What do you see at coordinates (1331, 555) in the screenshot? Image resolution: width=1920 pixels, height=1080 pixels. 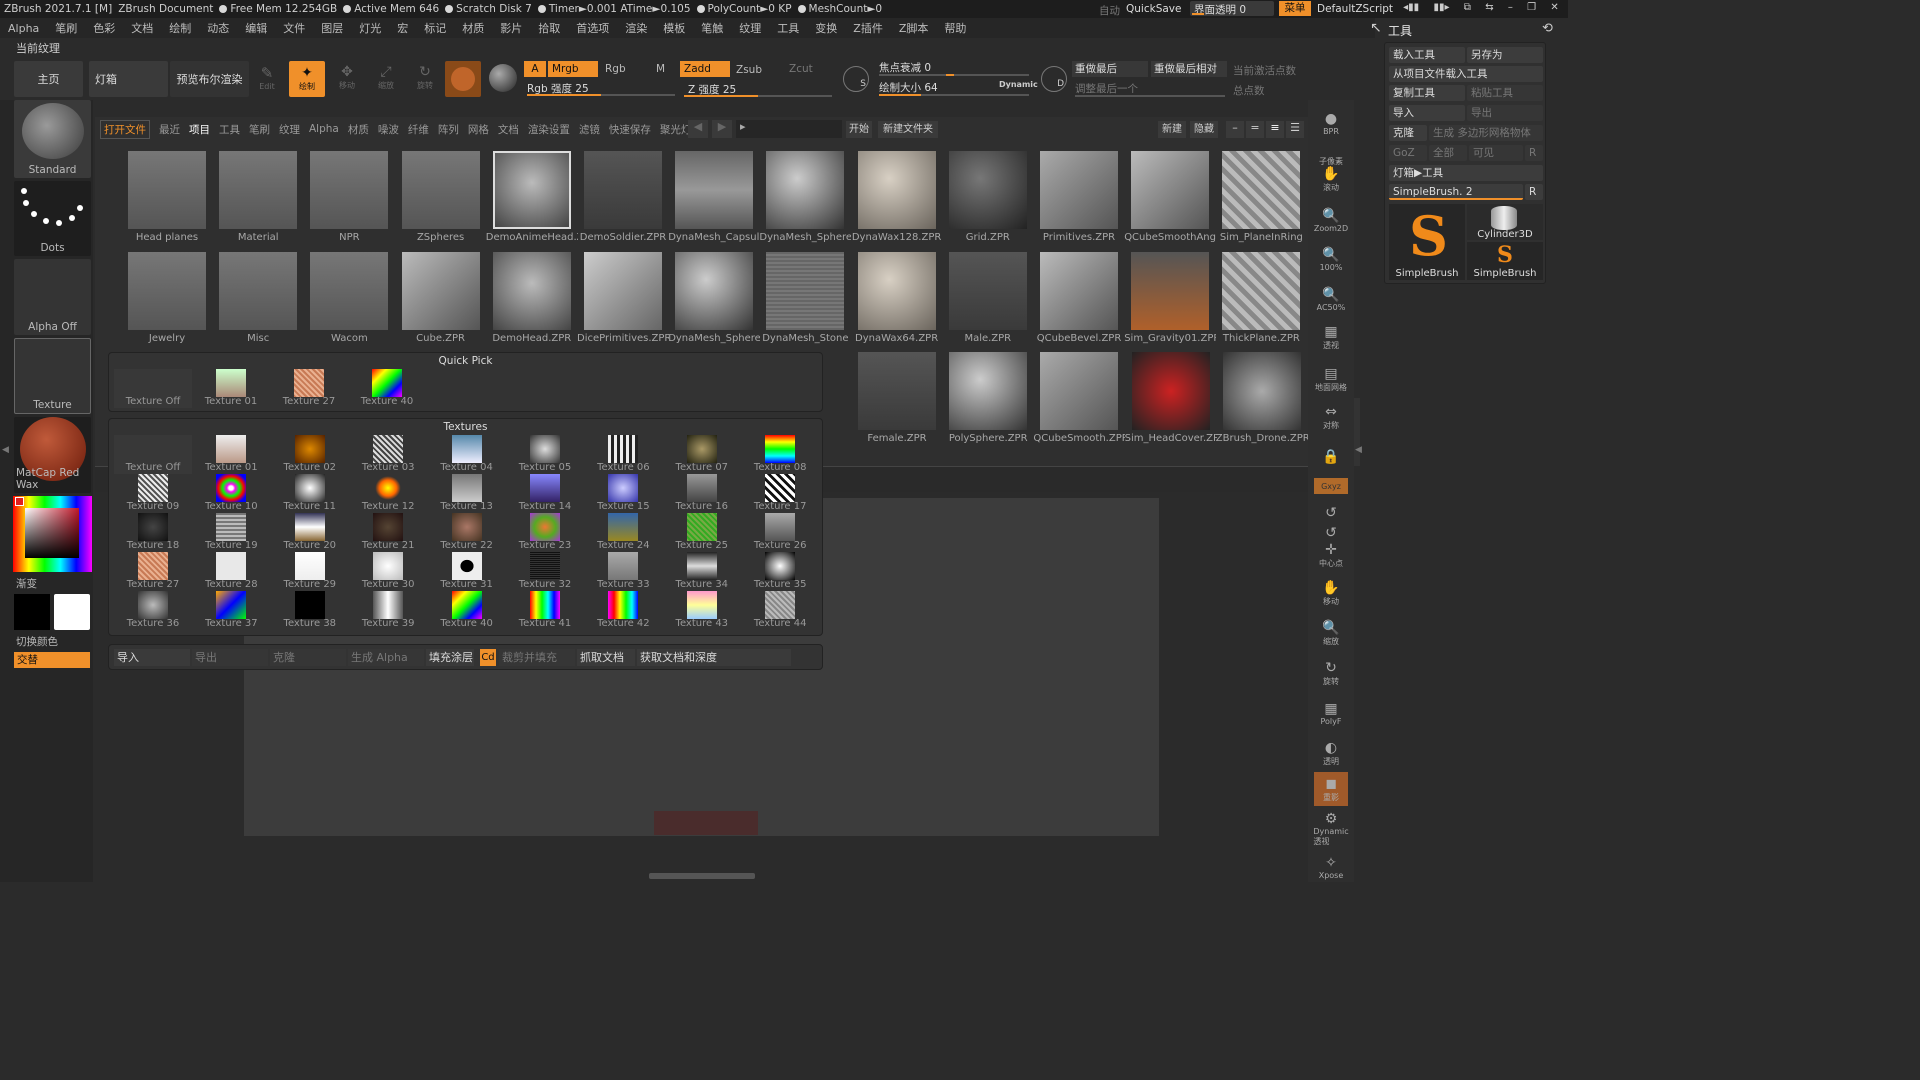 I see `right-tool-button: ✛ 中心点` at bounding box center [1331, 555].